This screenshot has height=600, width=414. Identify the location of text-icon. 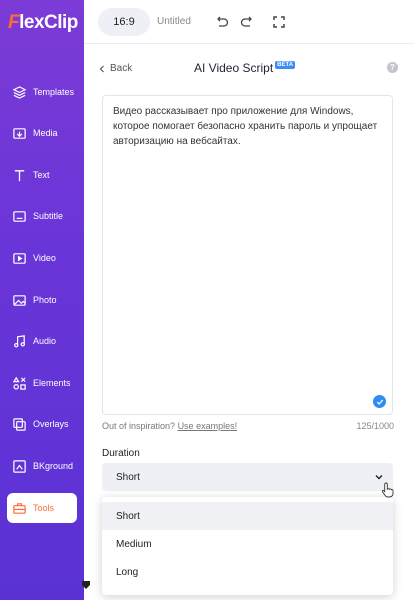
(19, 175).